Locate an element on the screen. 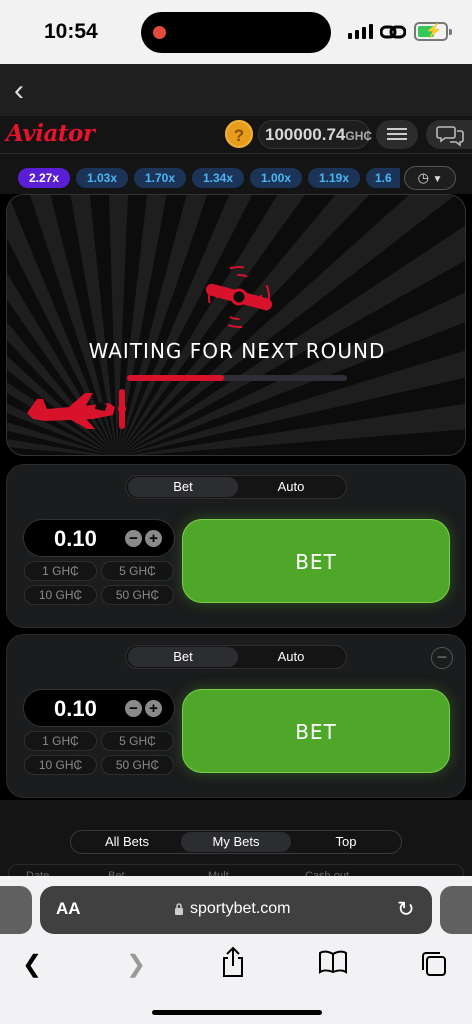  battery-icon: ⚡ is located at coordinates (433, 31).